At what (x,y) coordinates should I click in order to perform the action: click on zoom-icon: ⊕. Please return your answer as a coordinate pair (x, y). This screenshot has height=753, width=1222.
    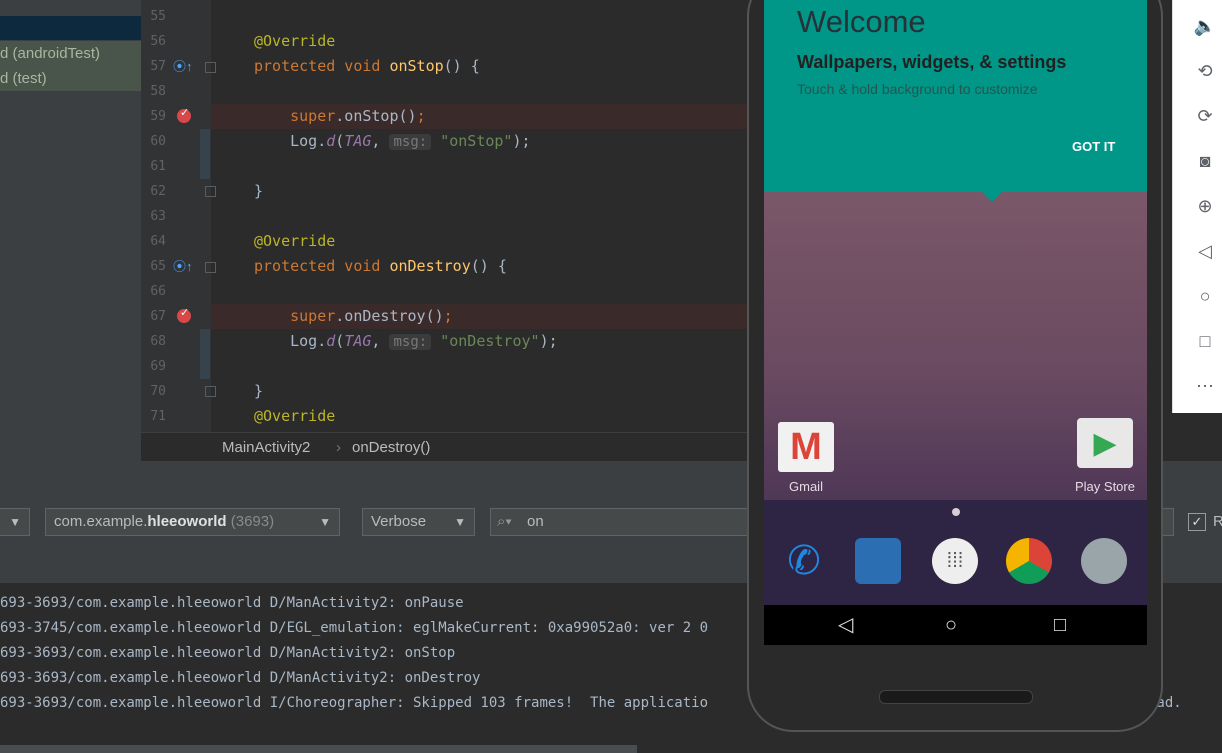
    Looking at the image, I should click on (1205, 206).